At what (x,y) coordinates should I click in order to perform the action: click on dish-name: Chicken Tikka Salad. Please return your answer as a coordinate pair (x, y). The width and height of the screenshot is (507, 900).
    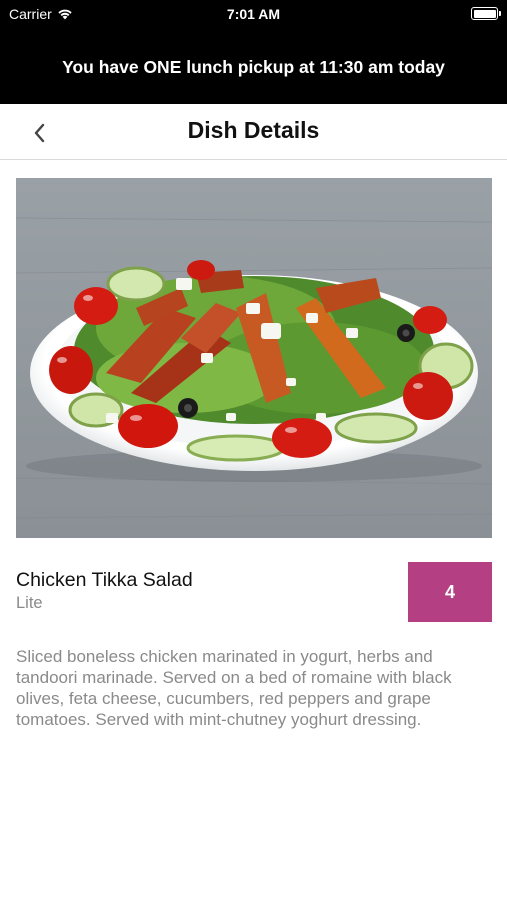
    Looking at the image, I should click on (104, 580).